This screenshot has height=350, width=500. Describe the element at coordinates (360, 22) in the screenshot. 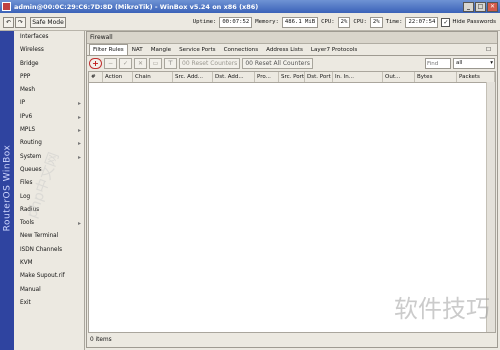

I see `cpu2-label: CPU:` at that location.